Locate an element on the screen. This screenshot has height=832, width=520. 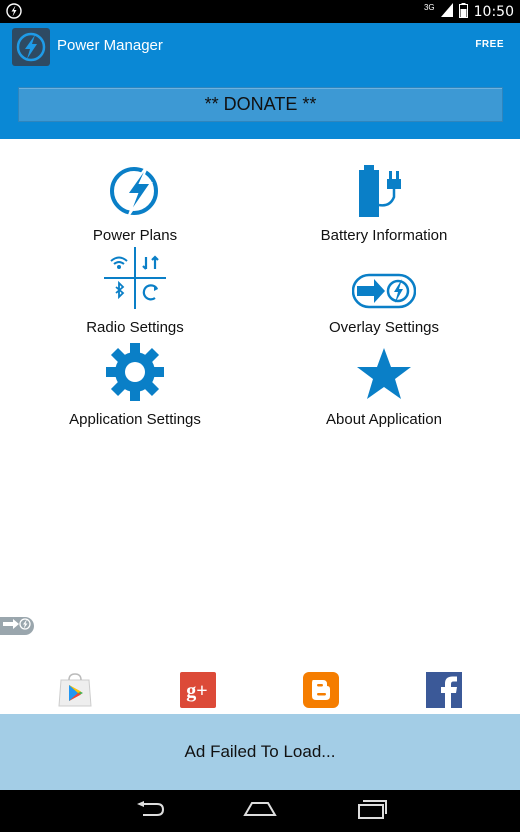
network-type-label: 3G is located at coordinates (429, 7).